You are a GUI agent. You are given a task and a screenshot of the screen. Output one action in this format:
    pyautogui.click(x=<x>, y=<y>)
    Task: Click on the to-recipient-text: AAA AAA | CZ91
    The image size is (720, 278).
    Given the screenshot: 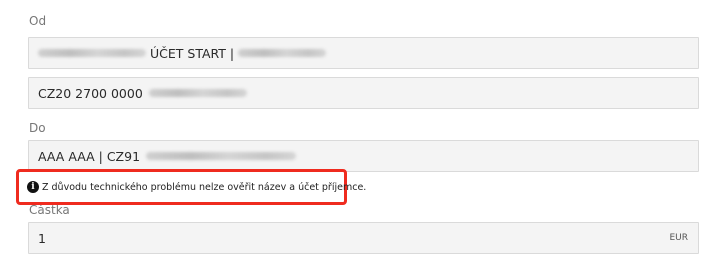 What is the action you would take?
    pyautogui.click(x=89, y=156)
    